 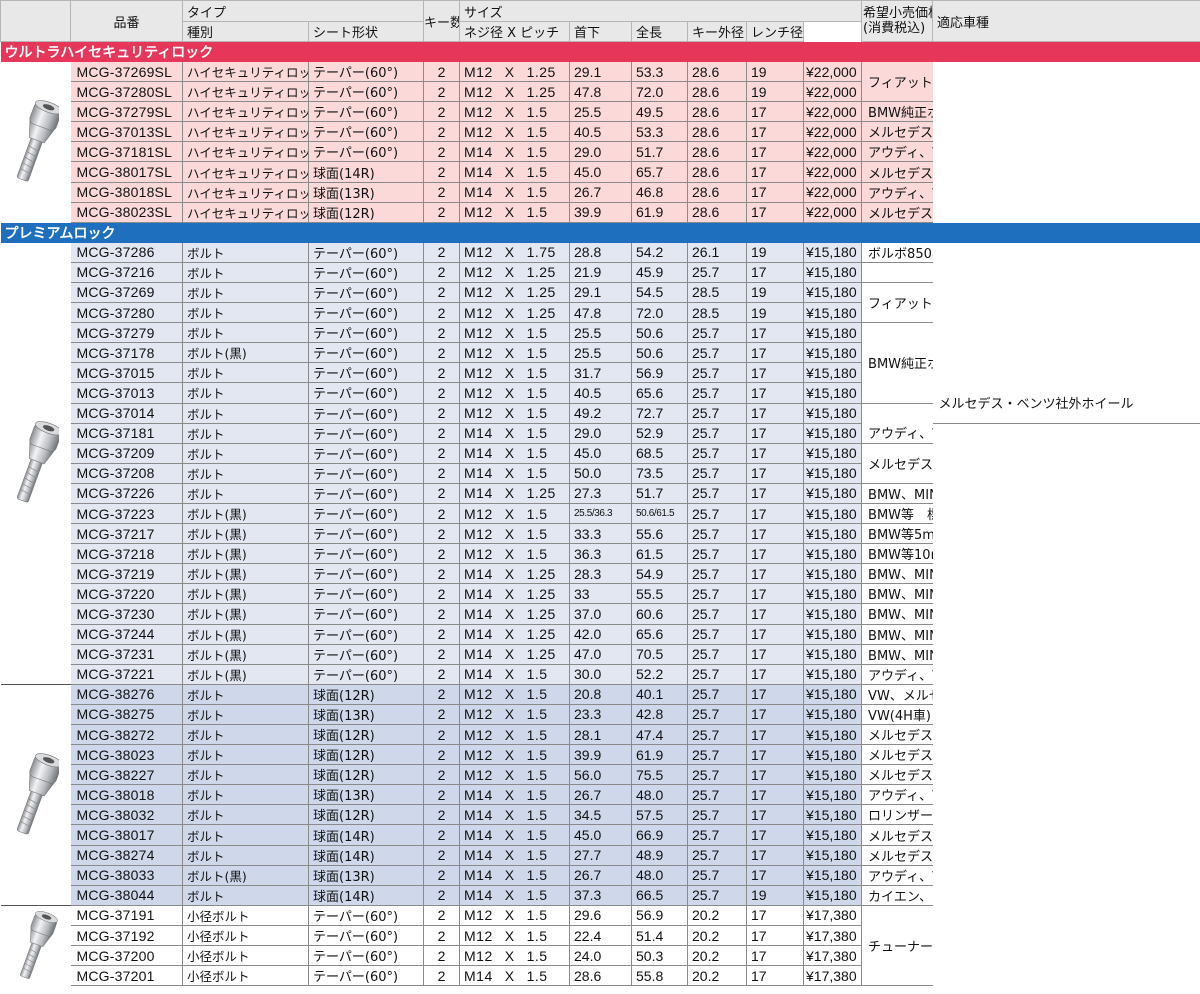 What do you see at coordinates (245, 152) in the screenshot?
I see `kind-cell: ハイセキュリティロック` at bounding box center [245, 152].